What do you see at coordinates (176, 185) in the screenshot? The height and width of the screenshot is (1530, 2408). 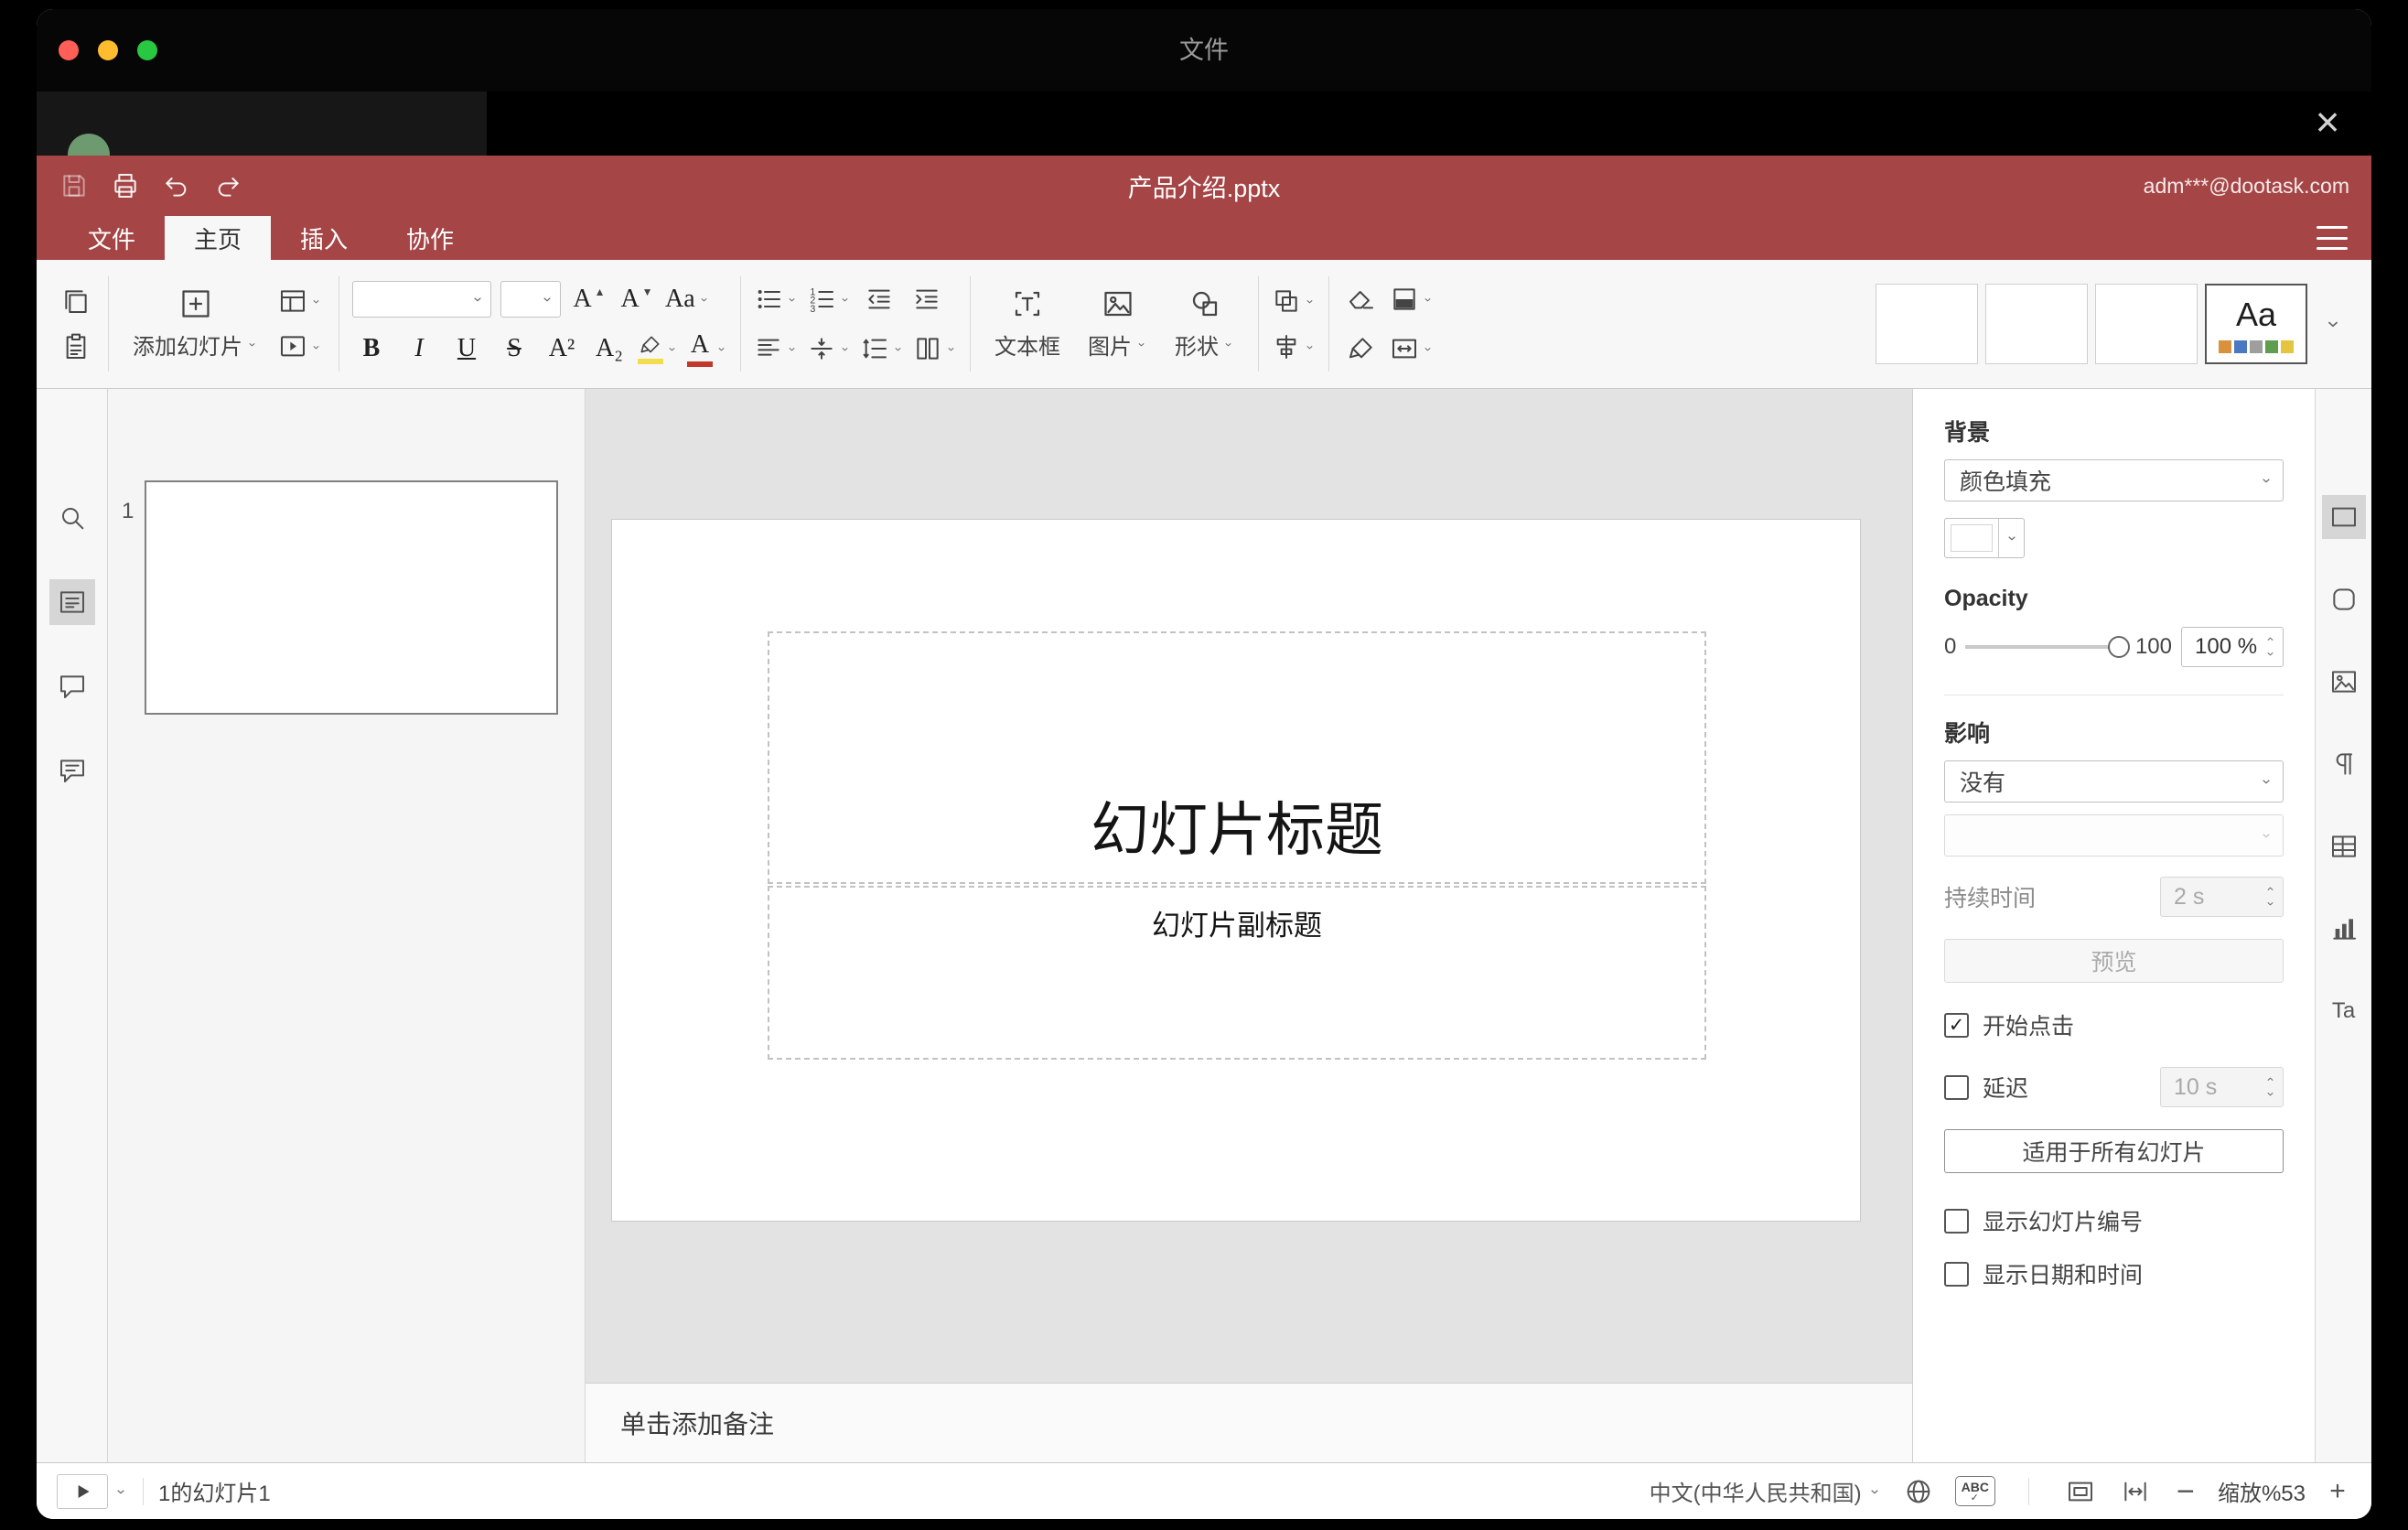 I see `undo-button` at bounding box center [176, 185].